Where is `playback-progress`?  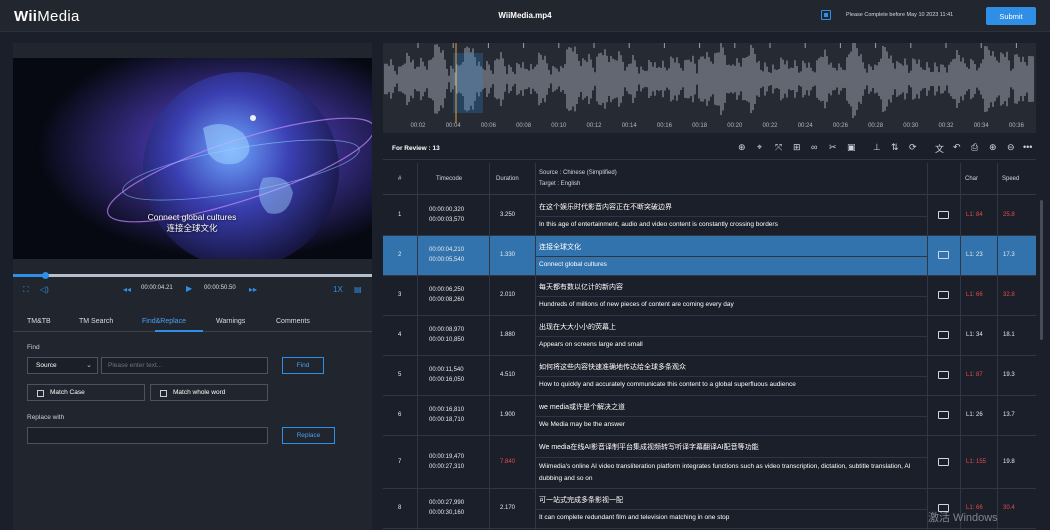
playback-progress is located at coordinates (192, 275).